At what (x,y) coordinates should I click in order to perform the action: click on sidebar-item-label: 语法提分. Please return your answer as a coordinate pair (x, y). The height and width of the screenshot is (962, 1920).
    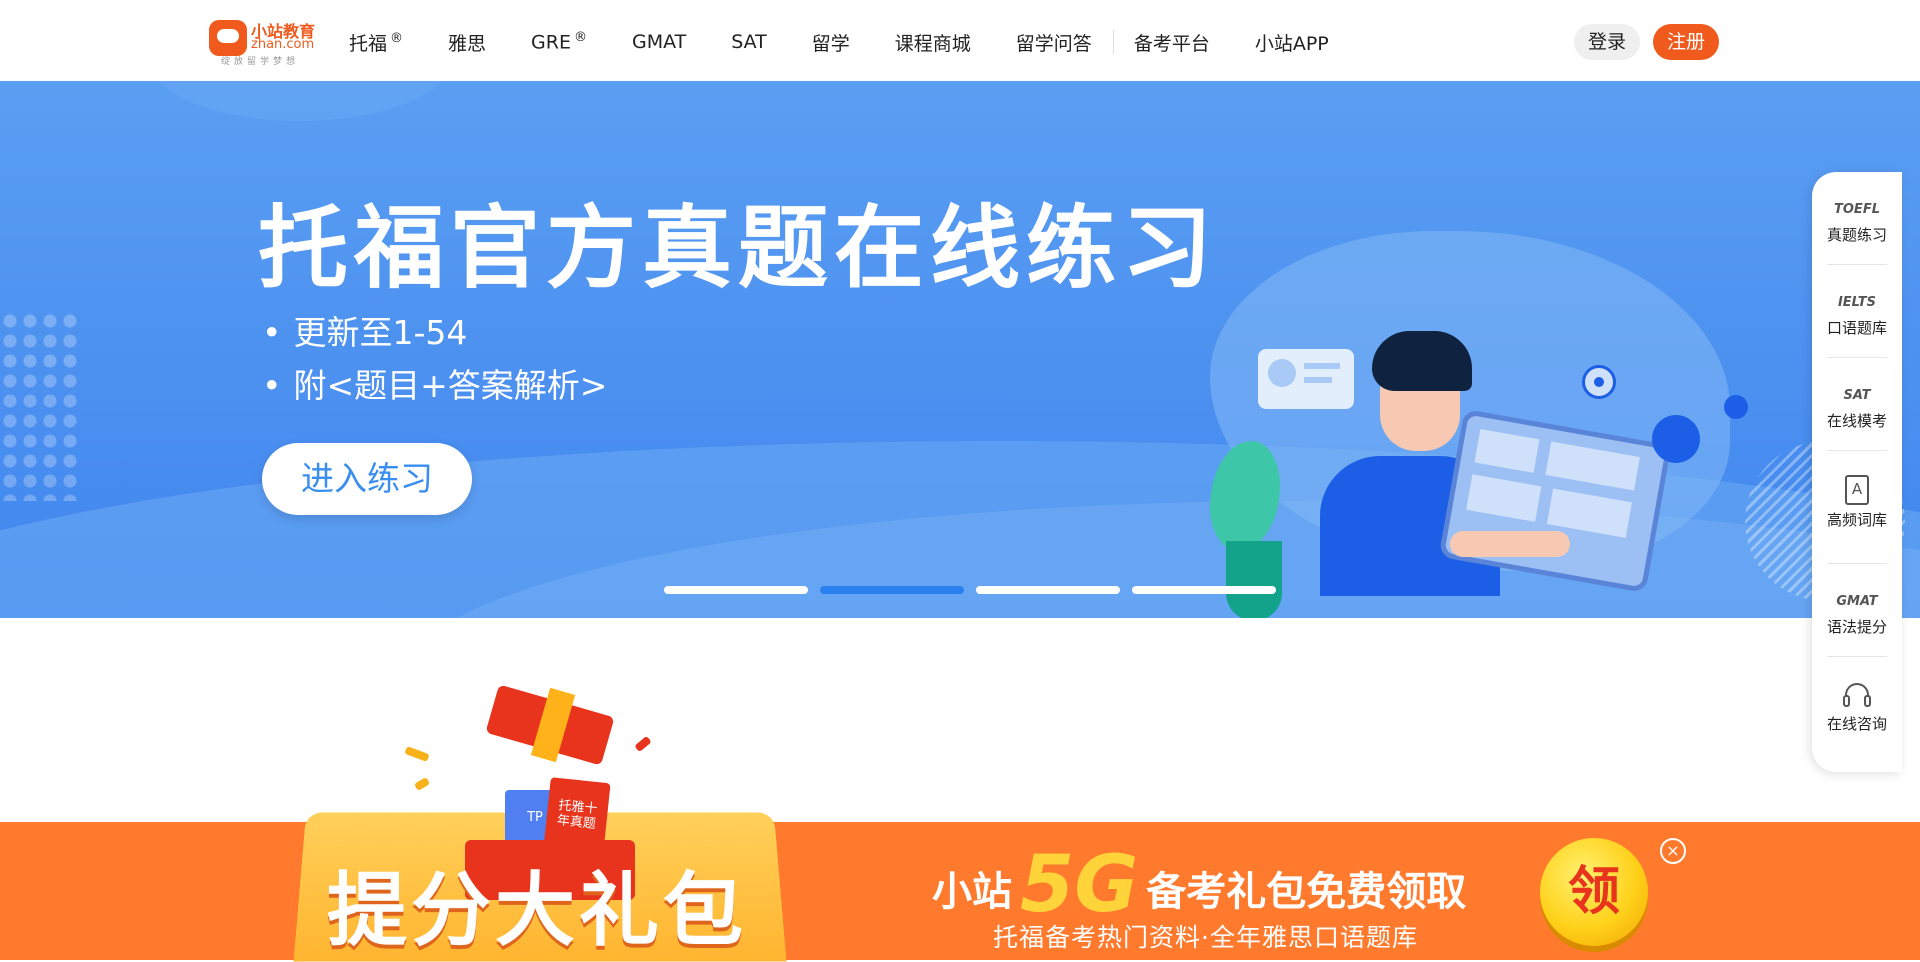
    Looking at the image, I should click on (1856, 627).